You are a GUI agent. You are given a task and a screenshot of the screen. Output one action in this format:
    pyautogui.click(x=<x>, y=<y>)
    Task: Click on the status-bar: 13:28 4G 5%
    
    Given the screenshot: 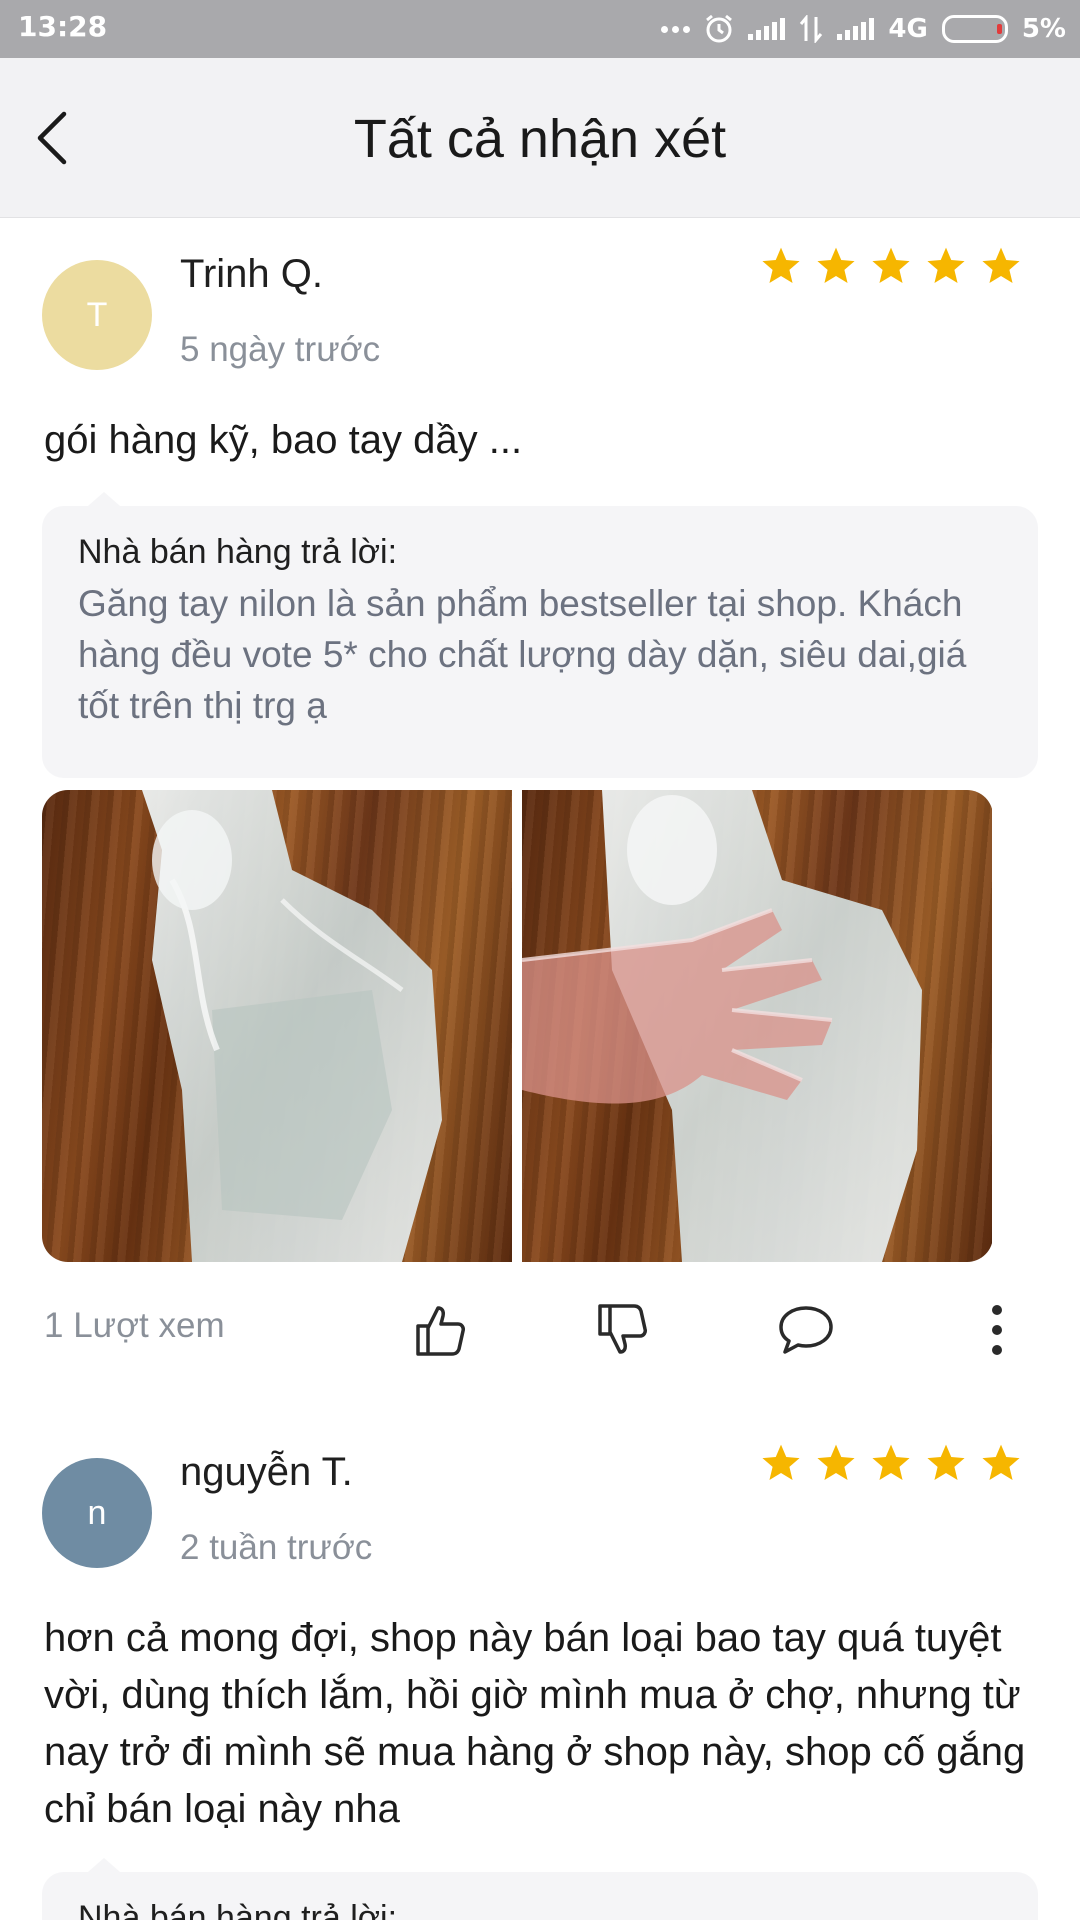 What is the action you would take?
    pyautogui.click(x=540, y=29)
    